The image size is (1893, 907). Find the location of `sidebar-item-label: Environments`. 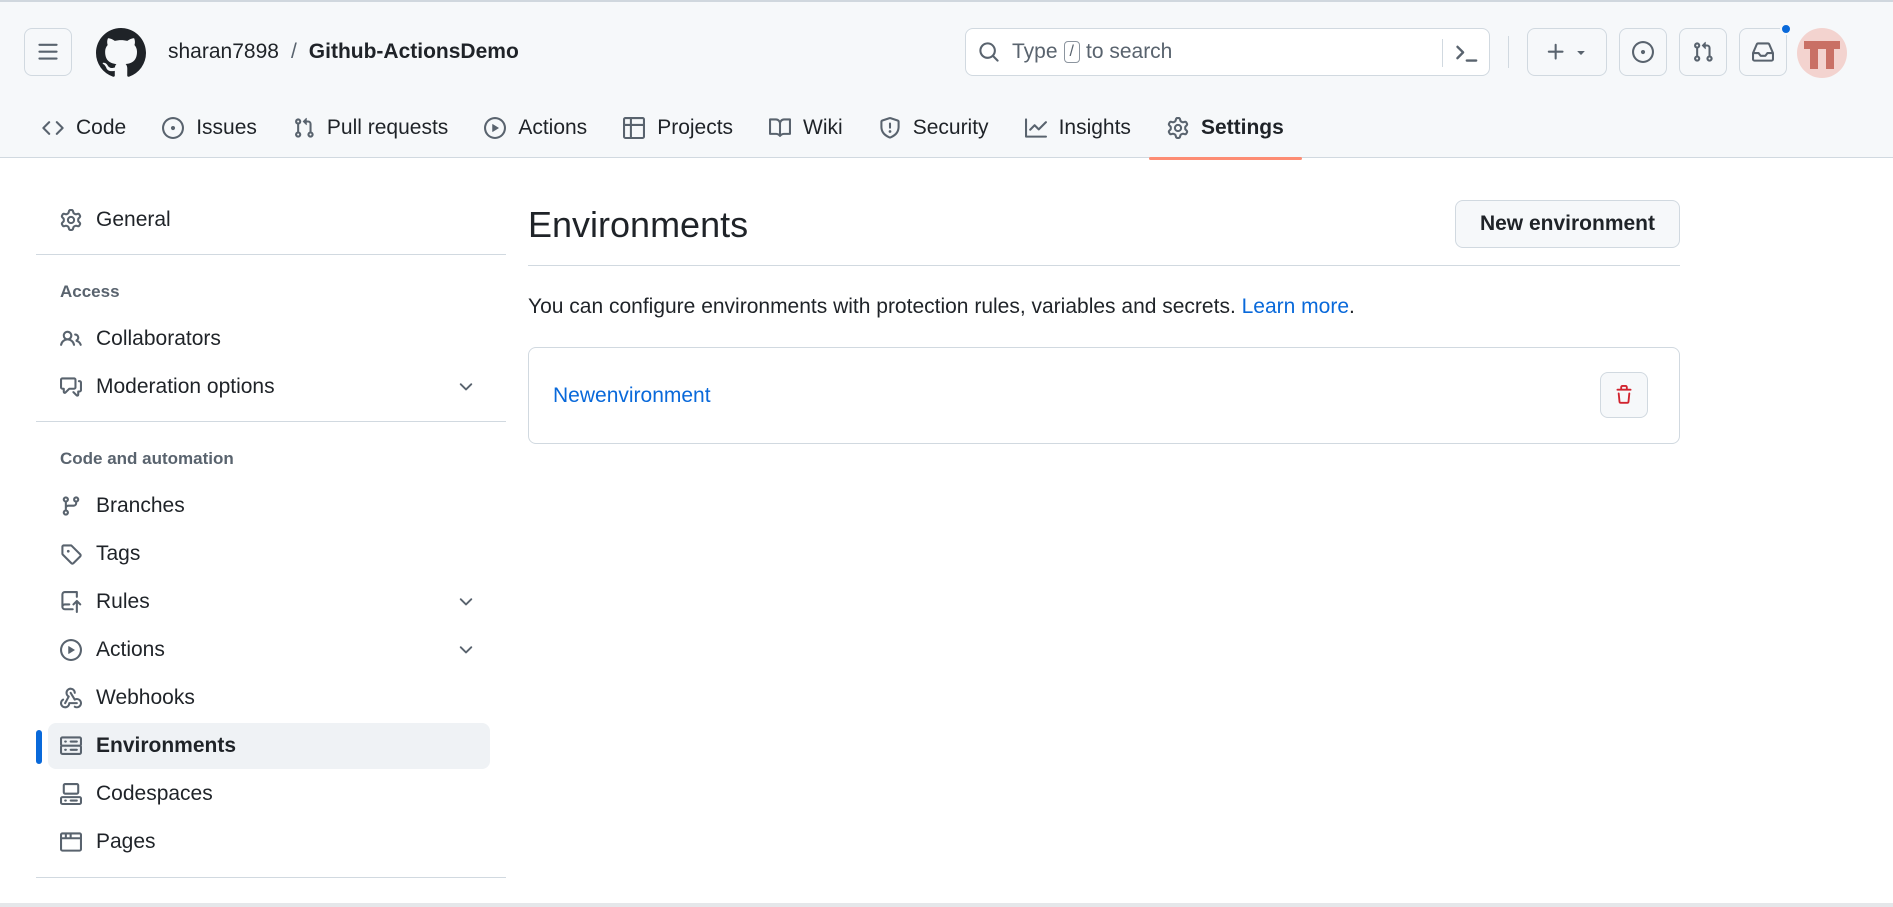

sidebar-item-label: Environments is located at coordinates (166, 745).